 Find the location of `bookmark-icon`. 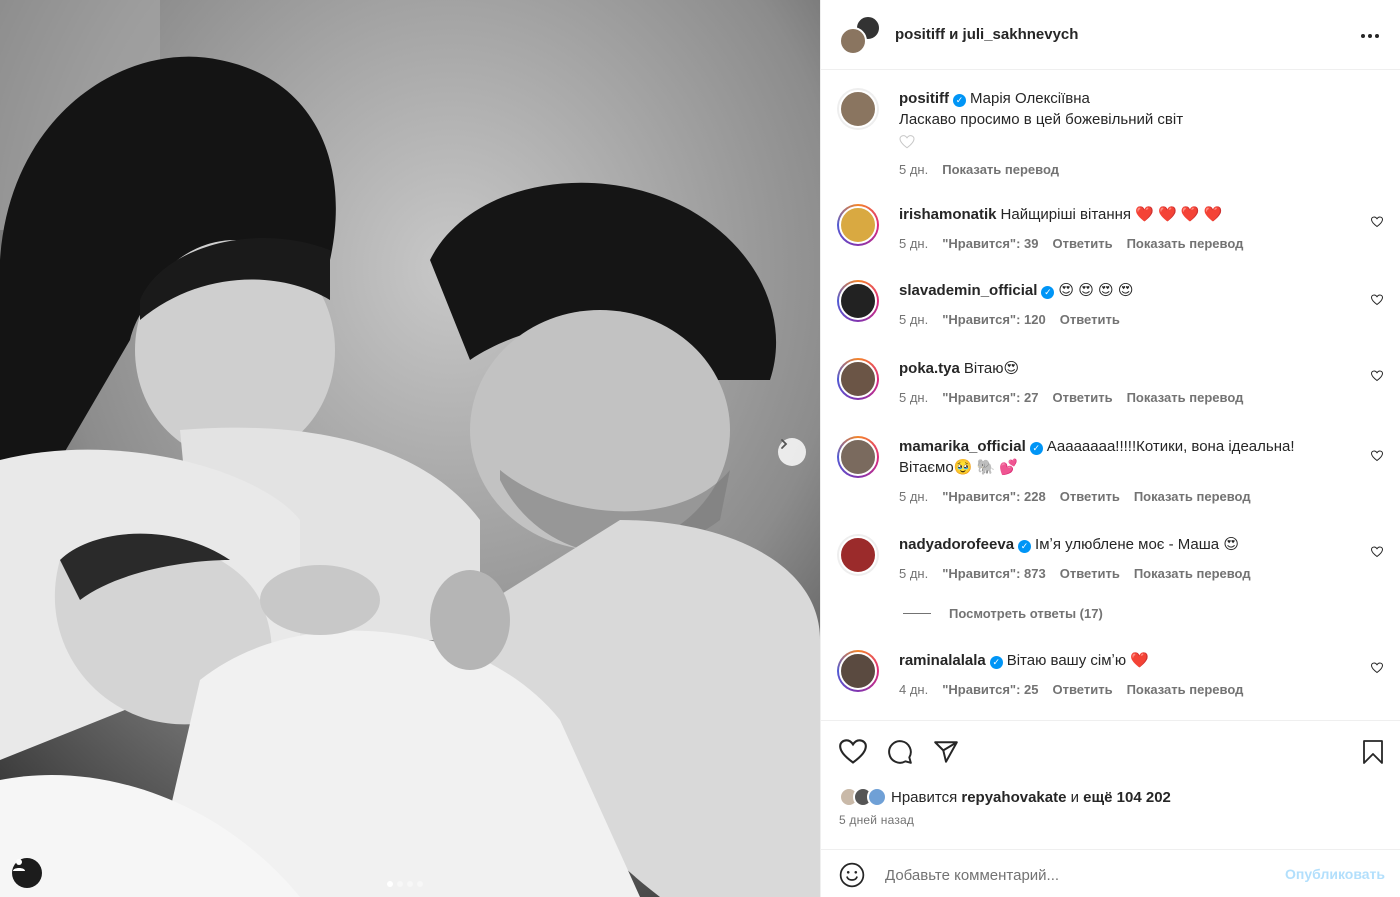

bookmark-icon is located at coordinates (1373, 752).